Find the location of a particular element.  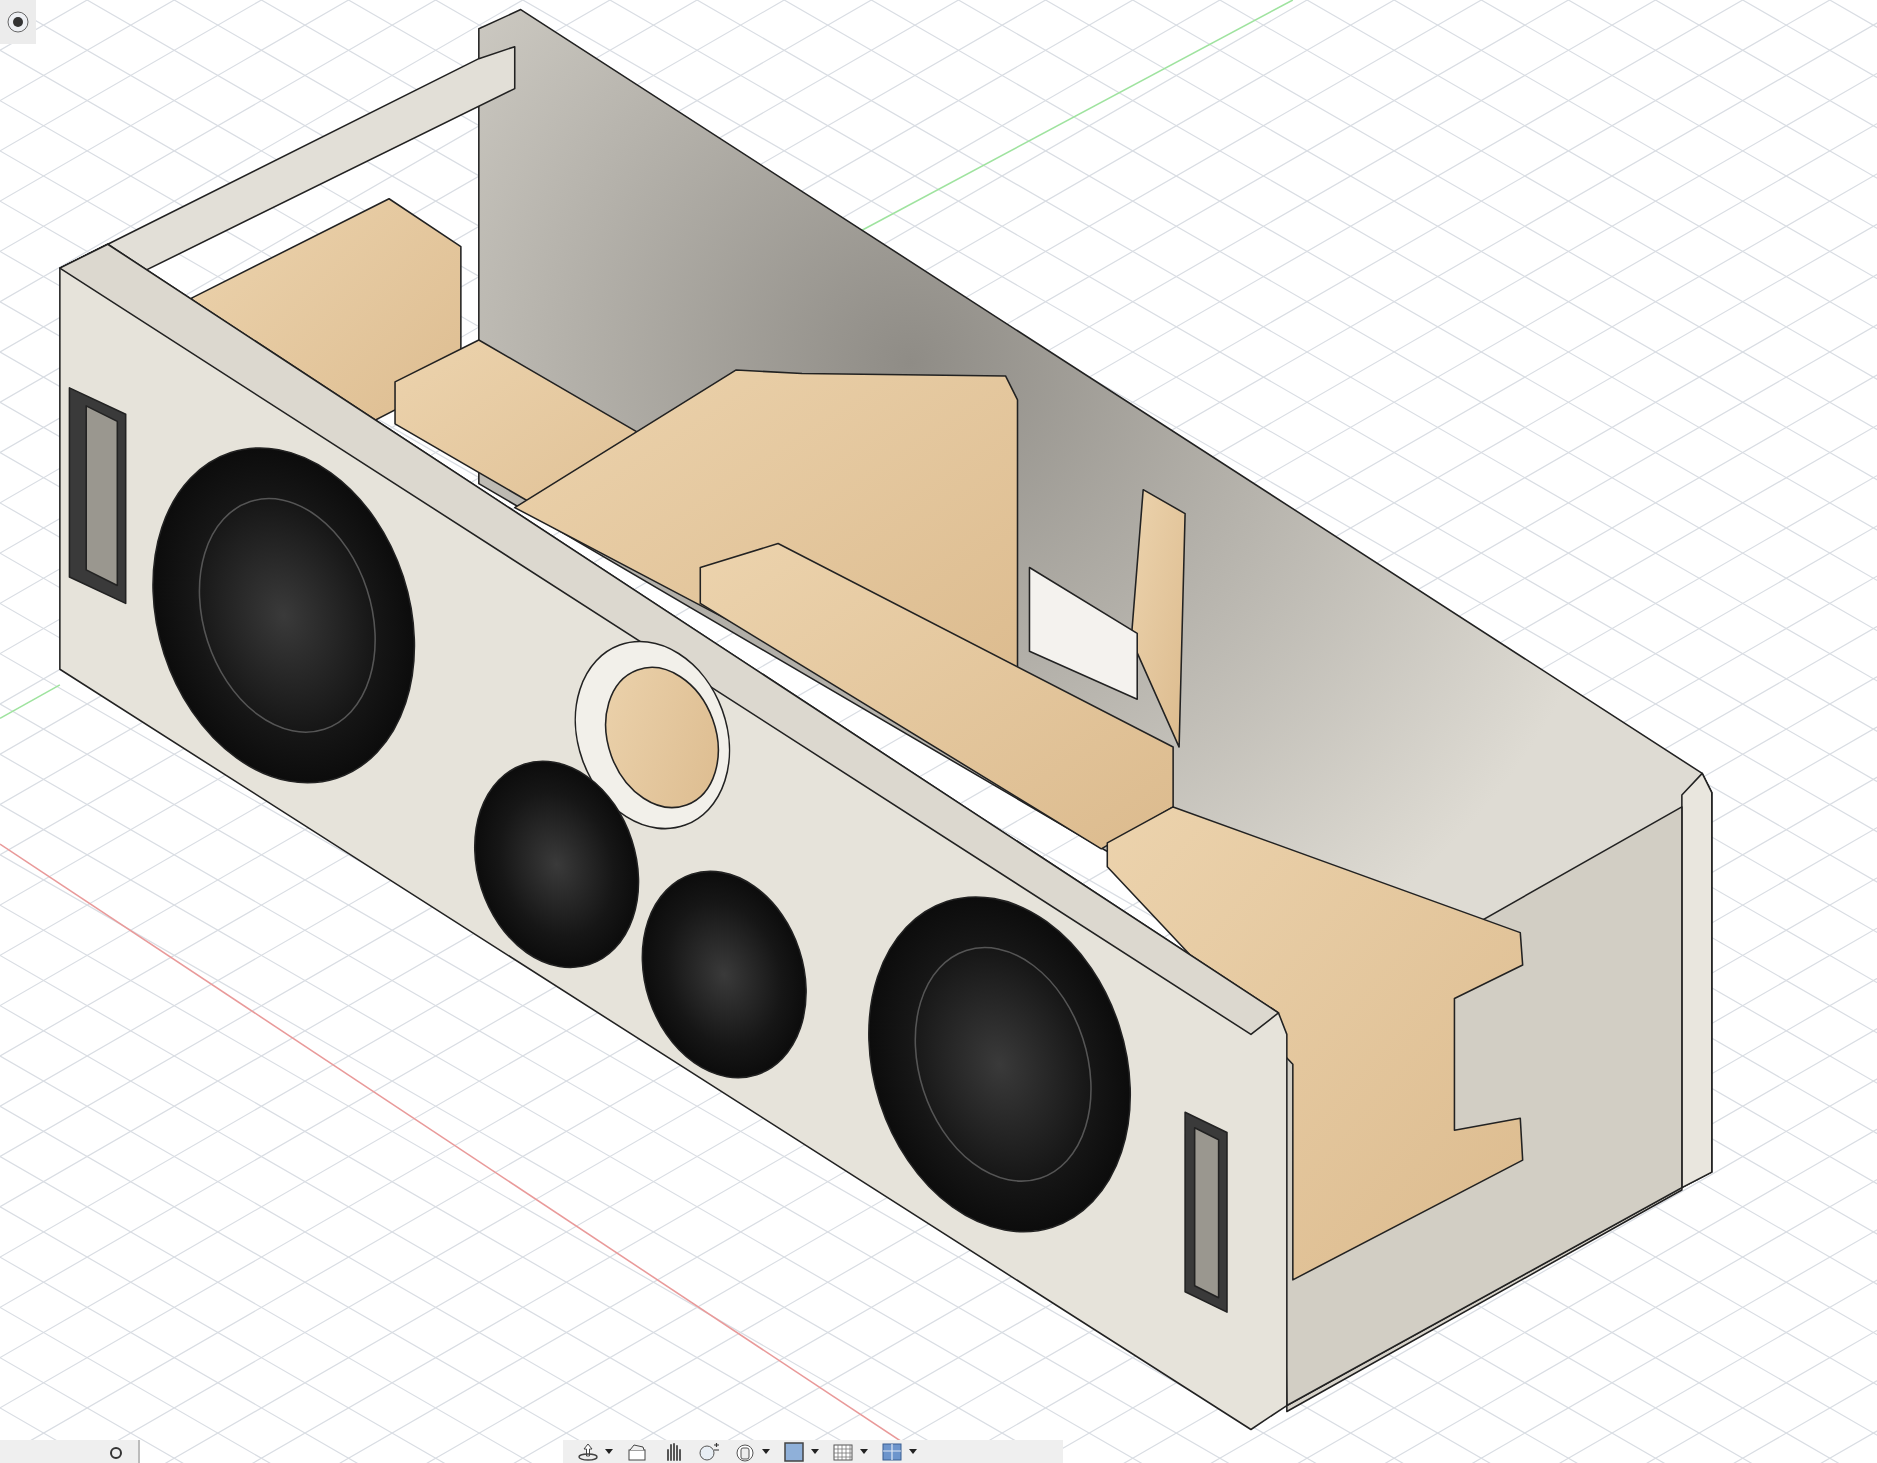

target-icon is located at coordinates (18, 22).